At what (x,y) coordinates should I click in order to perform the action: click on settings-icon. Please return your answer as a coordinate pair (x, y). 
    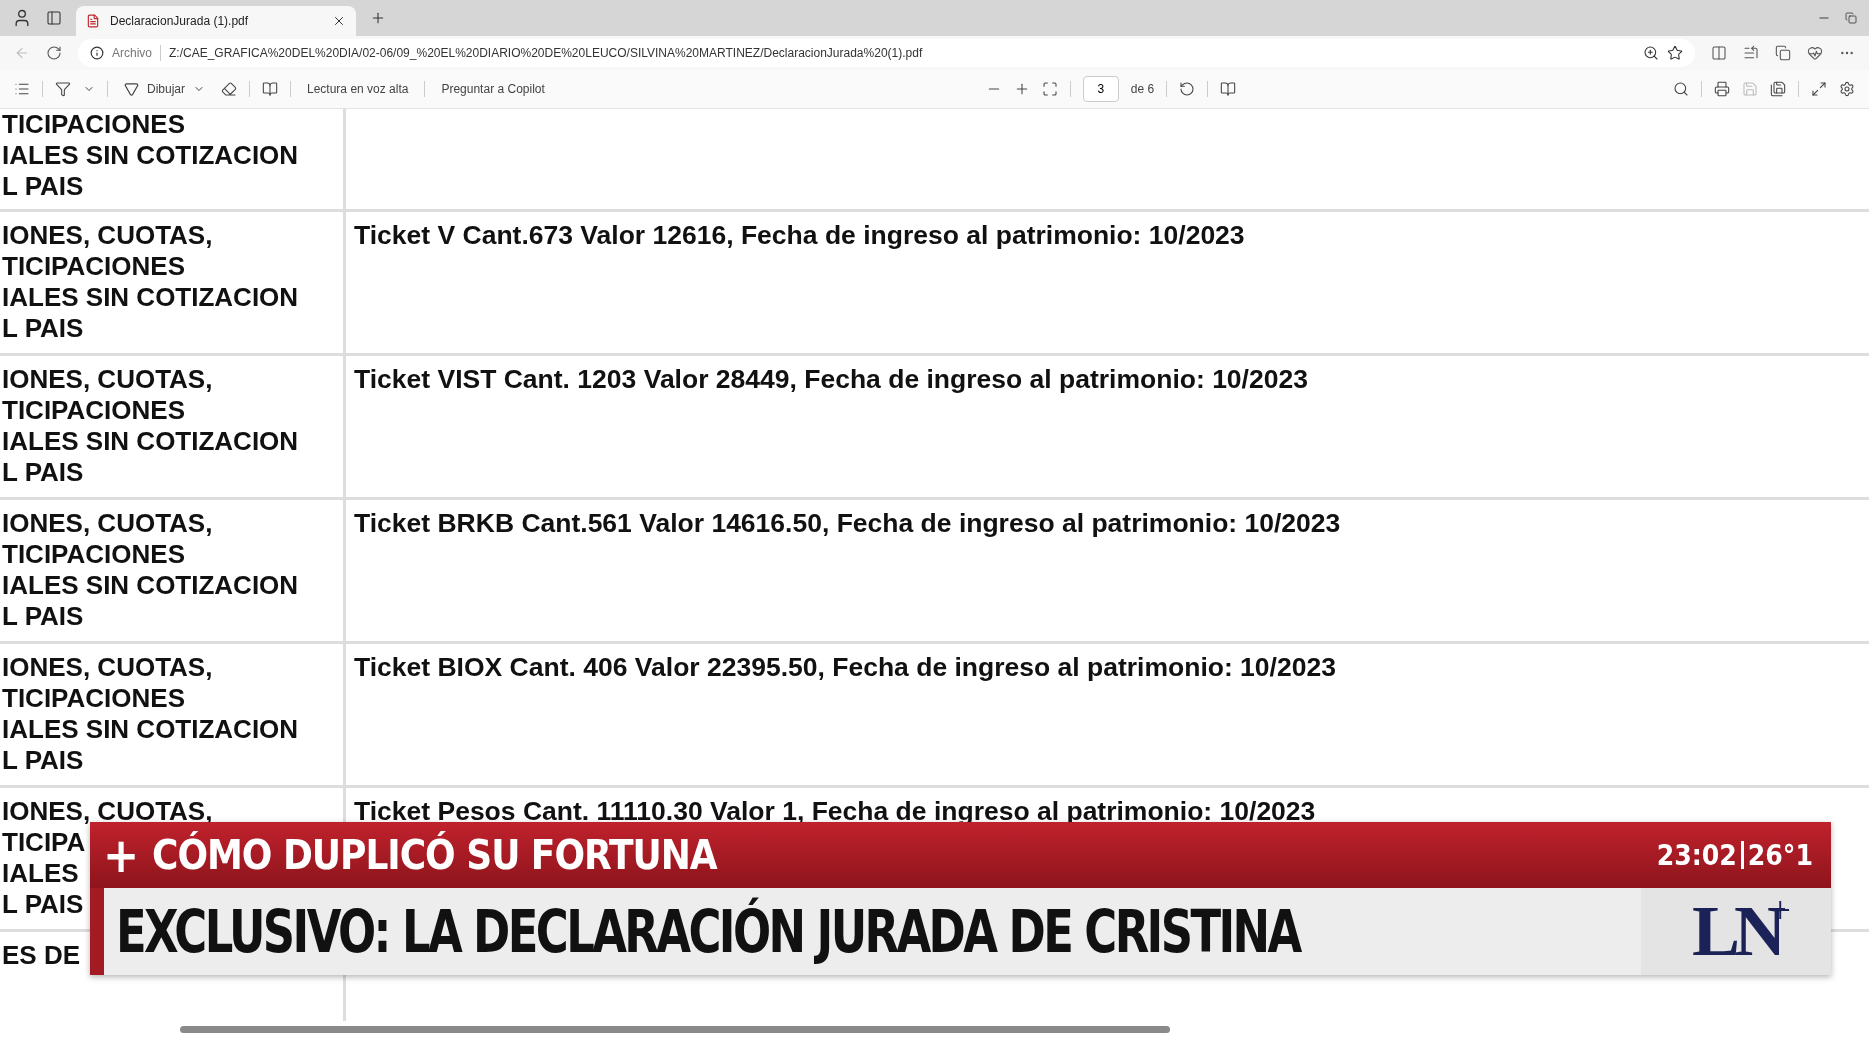
    Looking at the image, I should click on (1847, 89).